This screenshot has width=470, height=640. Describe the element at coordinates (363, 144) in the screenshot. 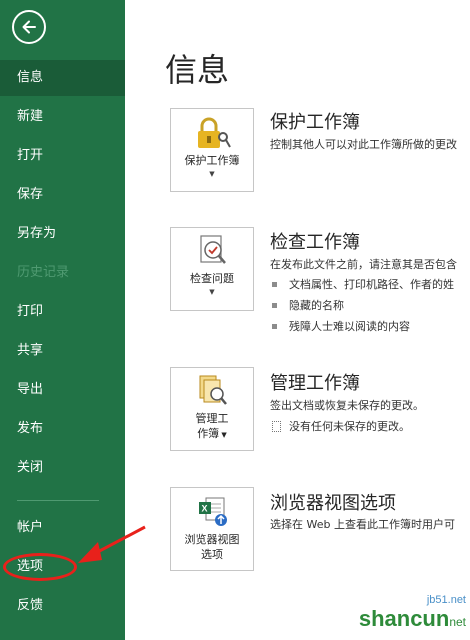

I see `protect-workbook-description: 控制其他人可以对此工作簿所做的更改` at that location.